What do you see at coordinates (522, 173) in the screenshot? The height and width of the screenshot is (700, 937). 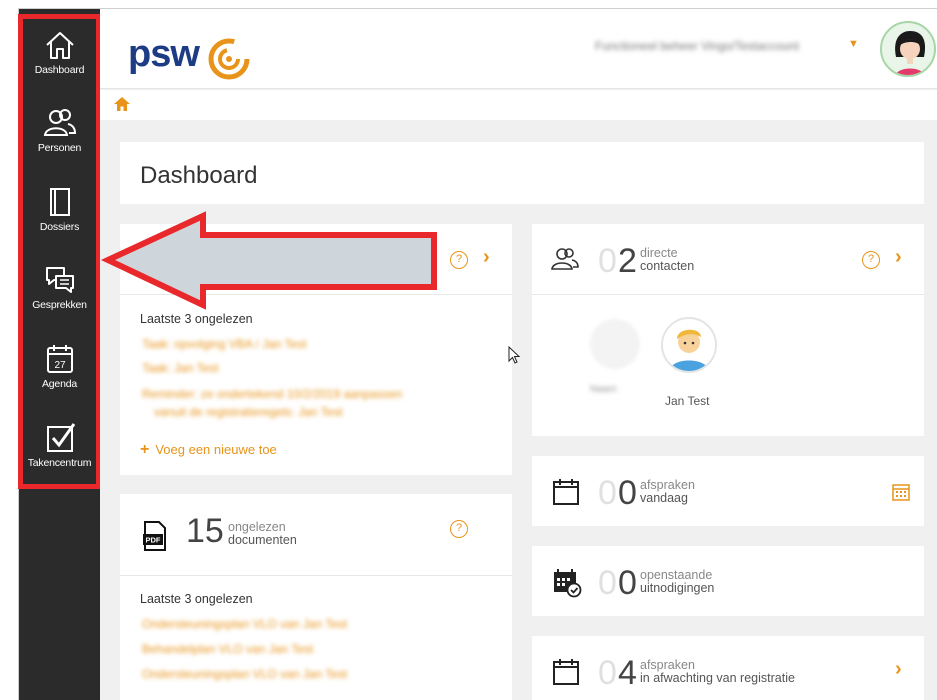 I see `page-title-card: Dashboard` at bounding box center [522, 173].